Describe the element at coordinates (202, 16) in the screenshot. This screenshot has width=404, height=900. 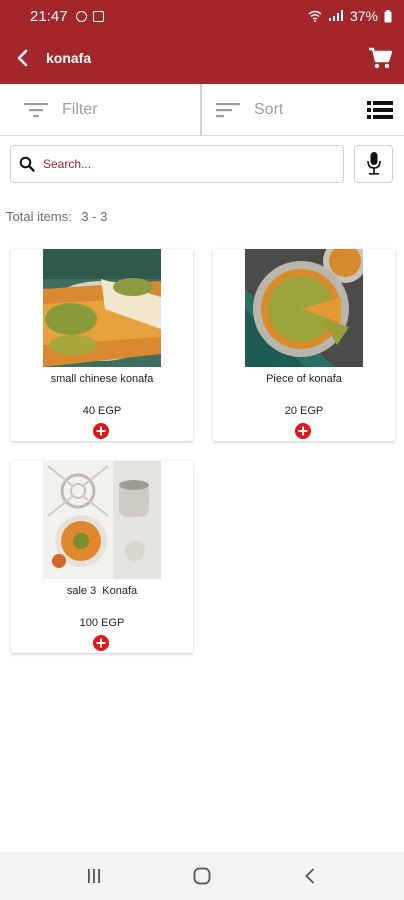
I see `status-bar: 21:47 37%` at that location.